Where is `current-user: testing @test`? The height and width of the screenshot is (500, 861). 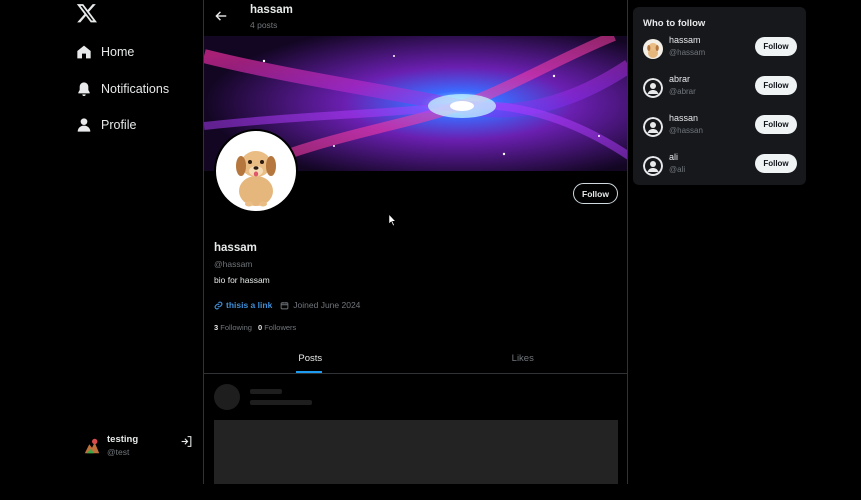
current-user: testing @test is located at coordinates (139, 445).